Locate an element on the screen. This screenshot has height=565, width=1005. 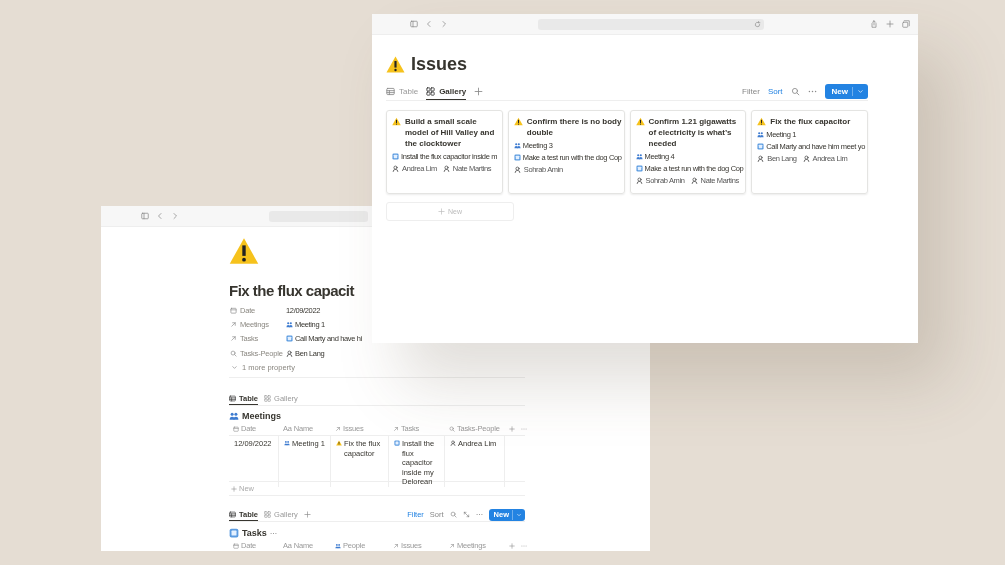
new-button: New is located at coordinates (846, 91).